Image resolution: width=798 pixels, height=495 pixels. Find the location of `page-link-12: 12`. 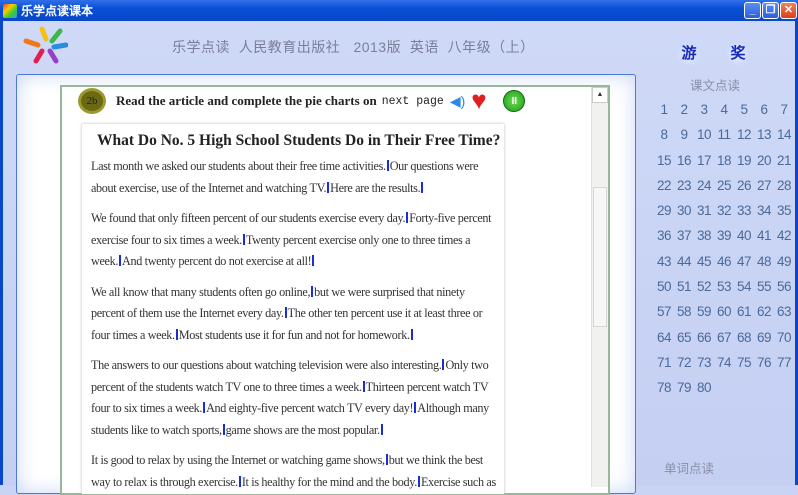

page-link-12: 12 is located at coordinates (744, 134).